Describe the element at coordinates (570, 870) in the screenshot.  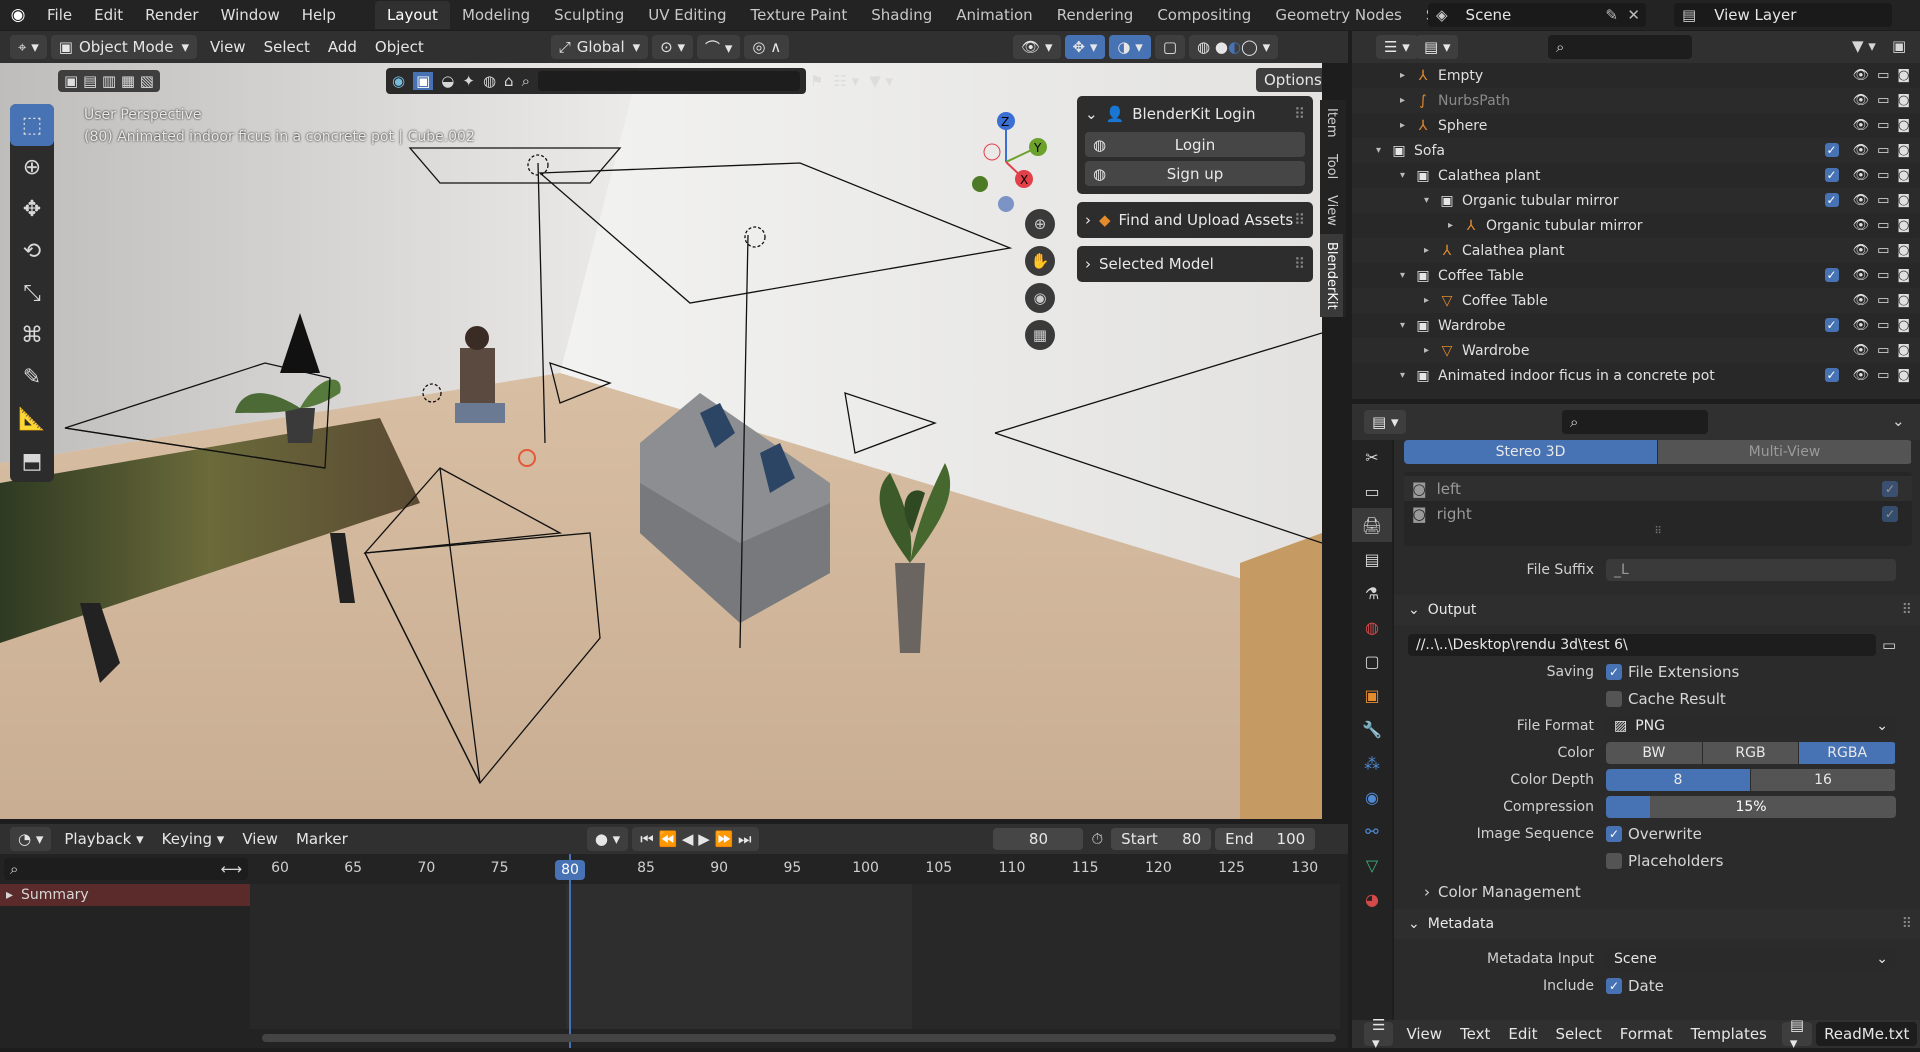
I see `playhead-frame-badge: 80` at that location.